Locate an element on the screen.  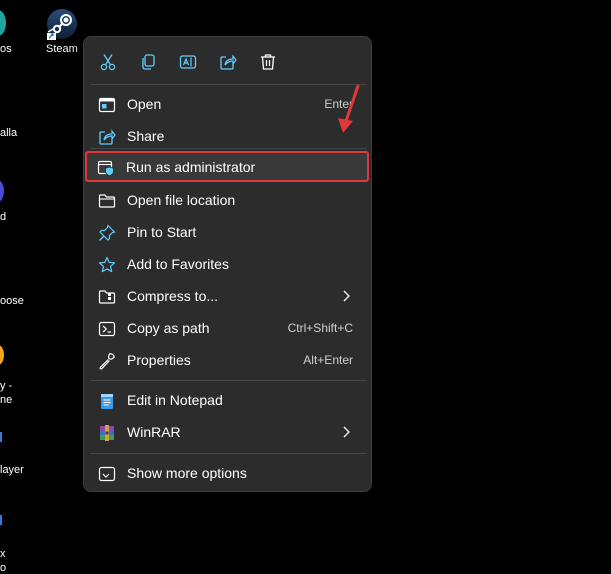
copy-path-icon is located at coordinates (107, 329).